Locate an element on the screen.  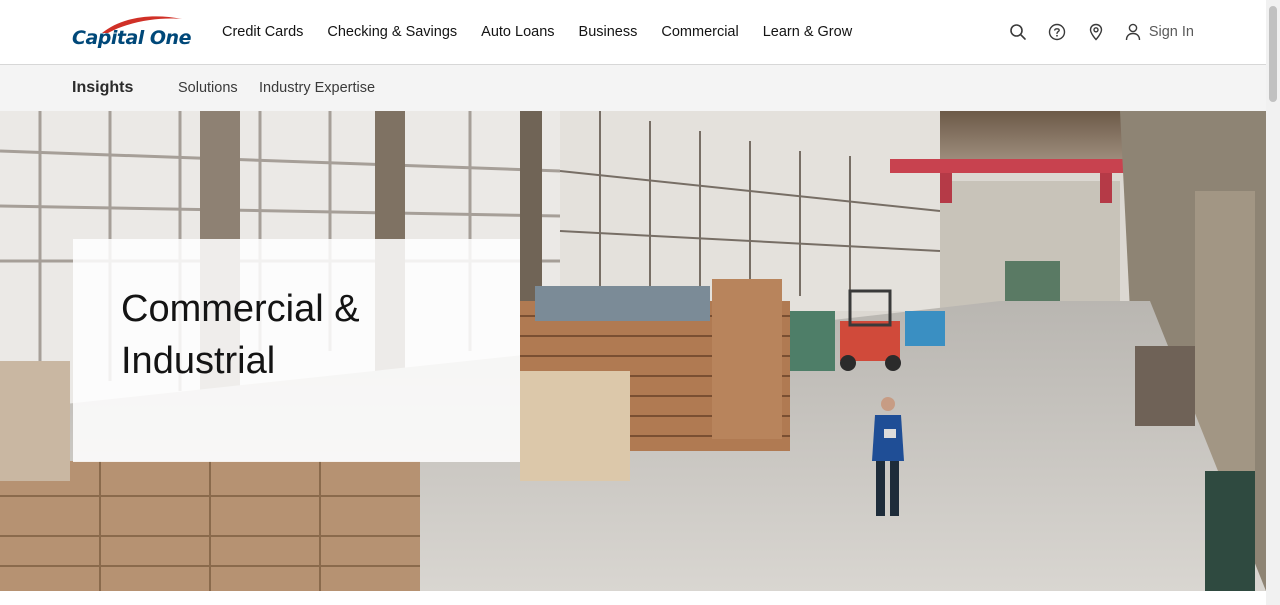
scrollbar-thumb is located at coordinates (1273, 54).